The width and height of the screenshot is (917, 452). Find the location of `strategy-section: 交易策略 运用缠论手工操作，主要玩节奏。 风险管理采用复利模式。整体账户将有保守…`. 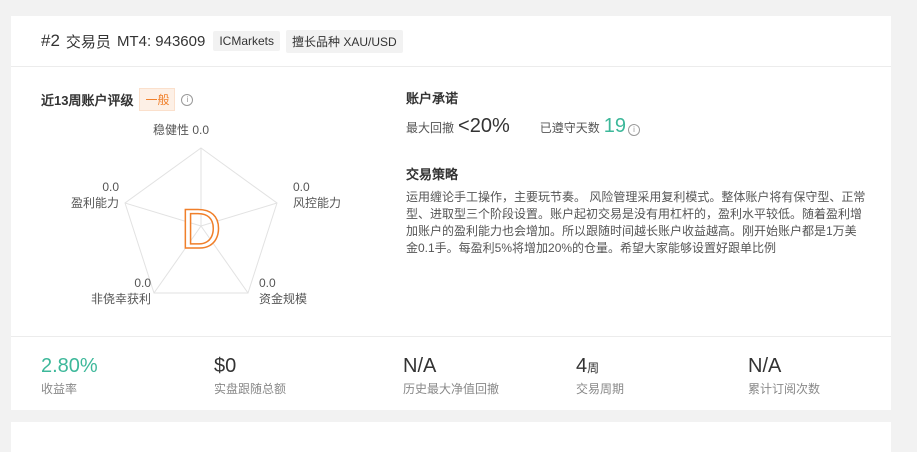

strategy-section: 交易策略 运用缠论手工操作，主要玩节奏。 风险管理采用复利模式。整体账户将有保守… is located at coordinates (636, 210).